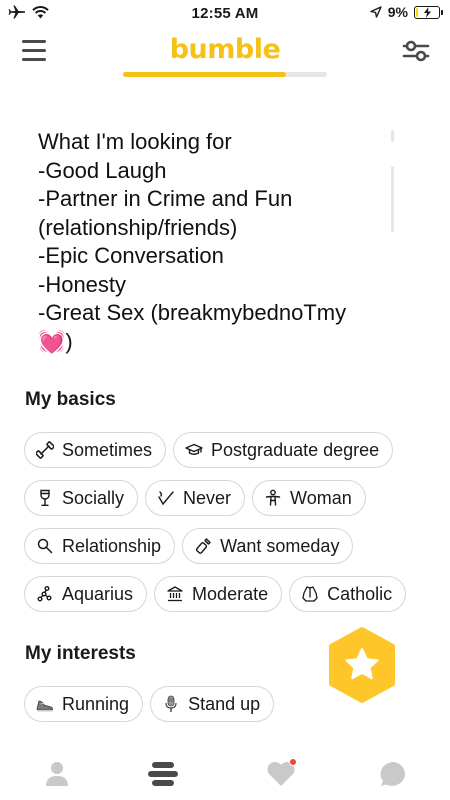 Image resolution: width=450 pixels, height=800 pixels. What do you see at coordinates (362, 665) in the screenshot?
I see `superswipe-star-button` at bounding box center [362, 665].